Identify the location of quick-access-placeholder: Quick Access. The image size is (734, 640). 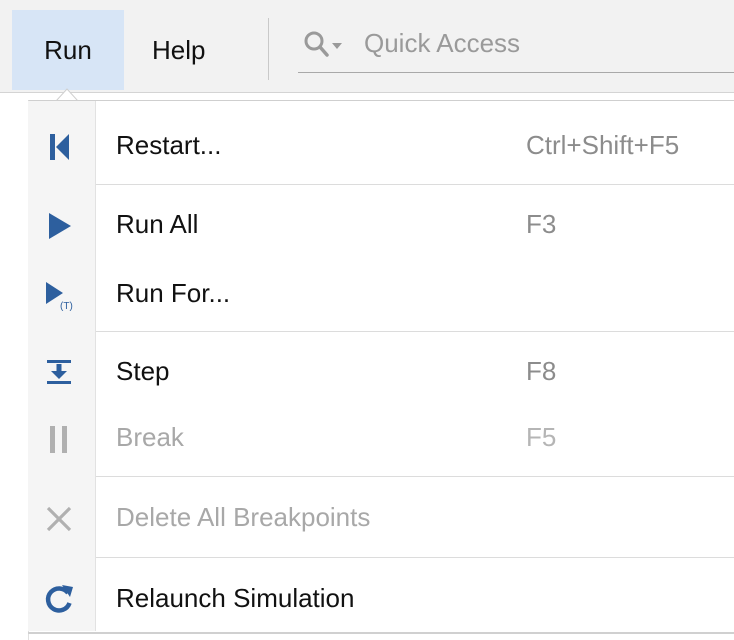
(442, 43).